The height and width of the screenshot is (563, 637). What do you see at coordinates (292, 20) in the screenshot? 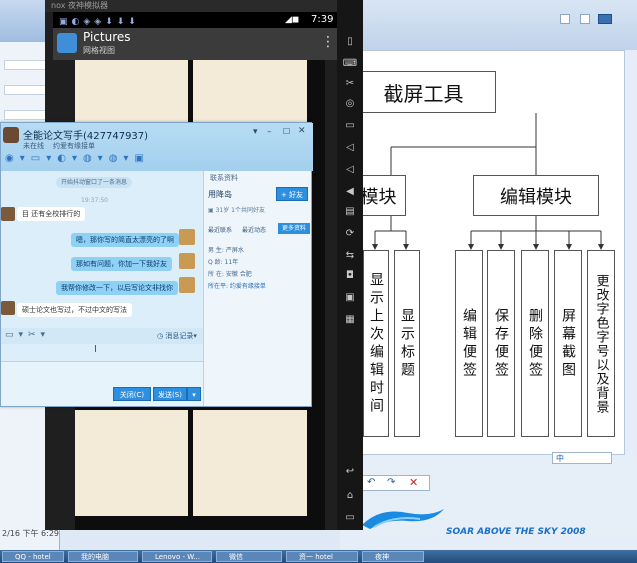
I see `wifi-icon: ◢◼` at bounding box center [292, 20].